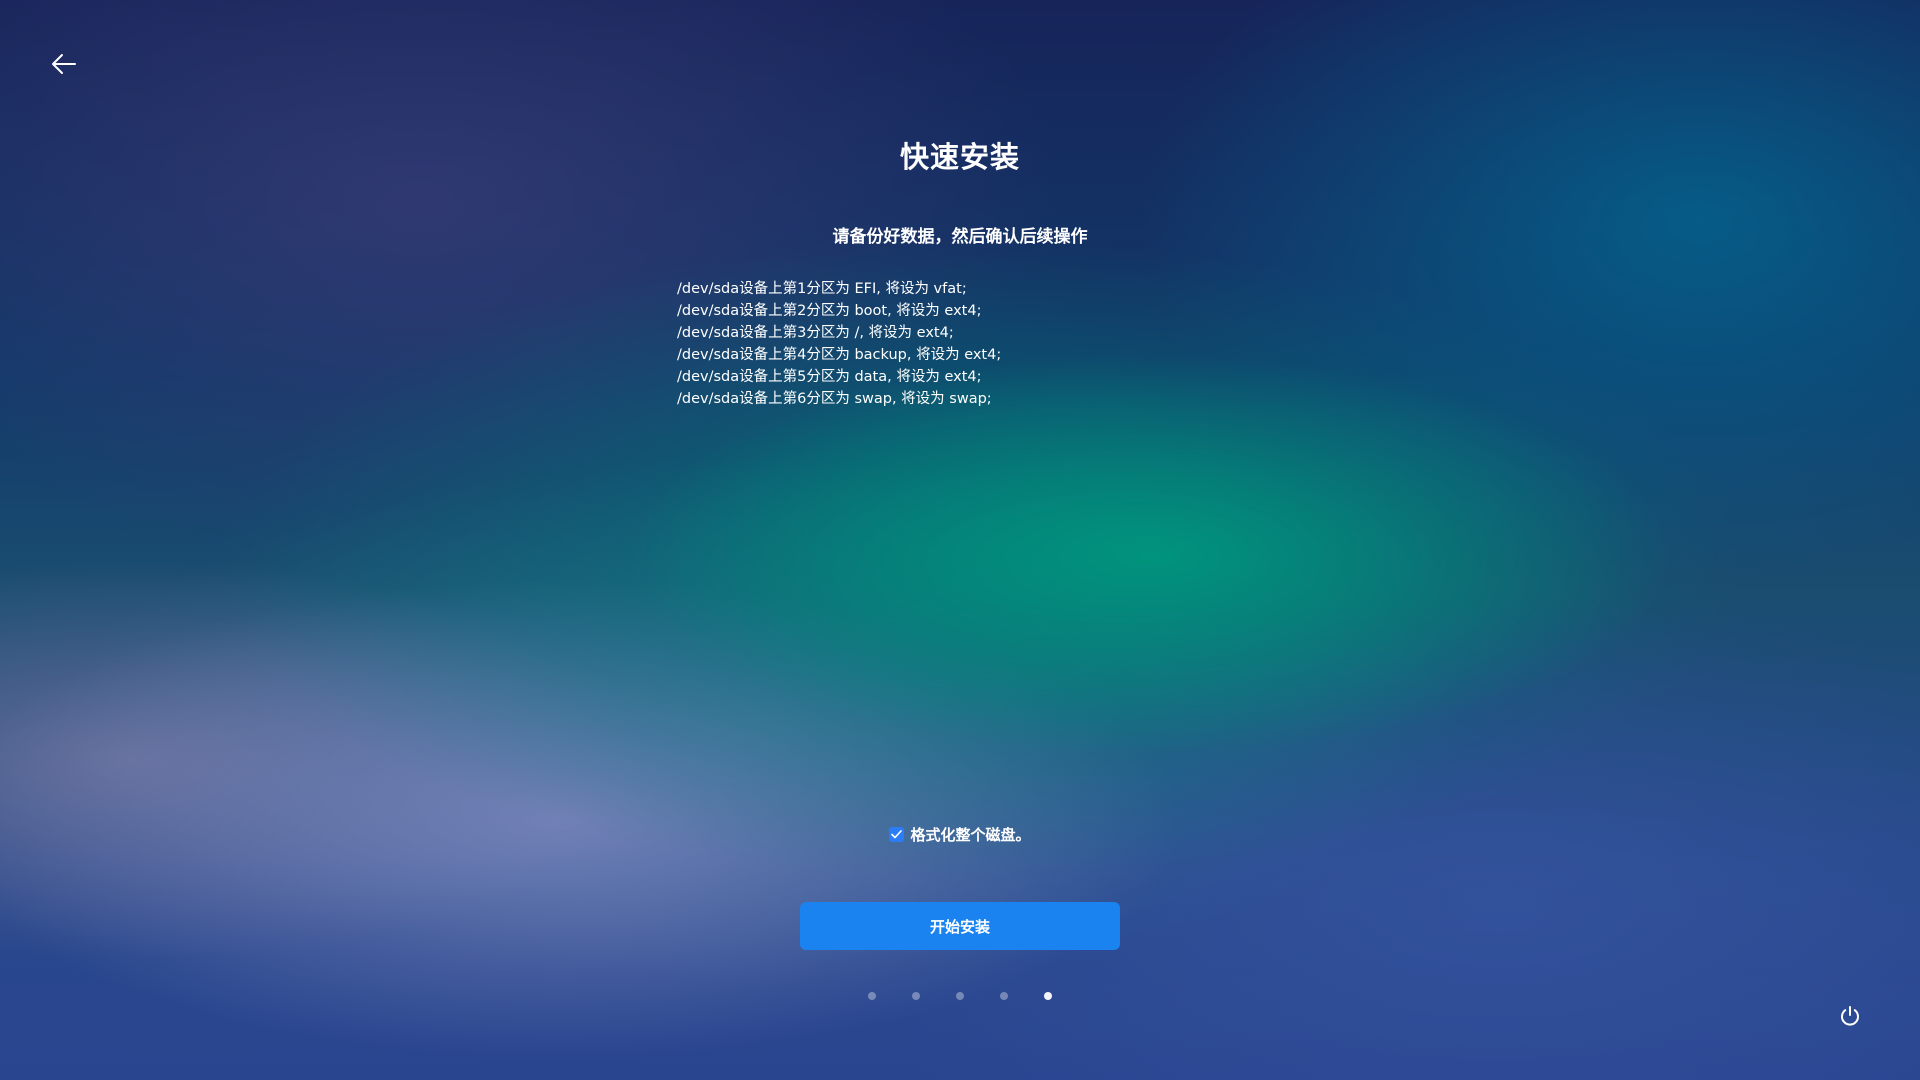 Image resolution: width=1920 pixels, height=1080 pixels. Describe the element at coordinates (834, 399) in the screenshot. I see `partition-item: /dev/sda设备上第6分区为 swap, 将设为 swap;` at that location.